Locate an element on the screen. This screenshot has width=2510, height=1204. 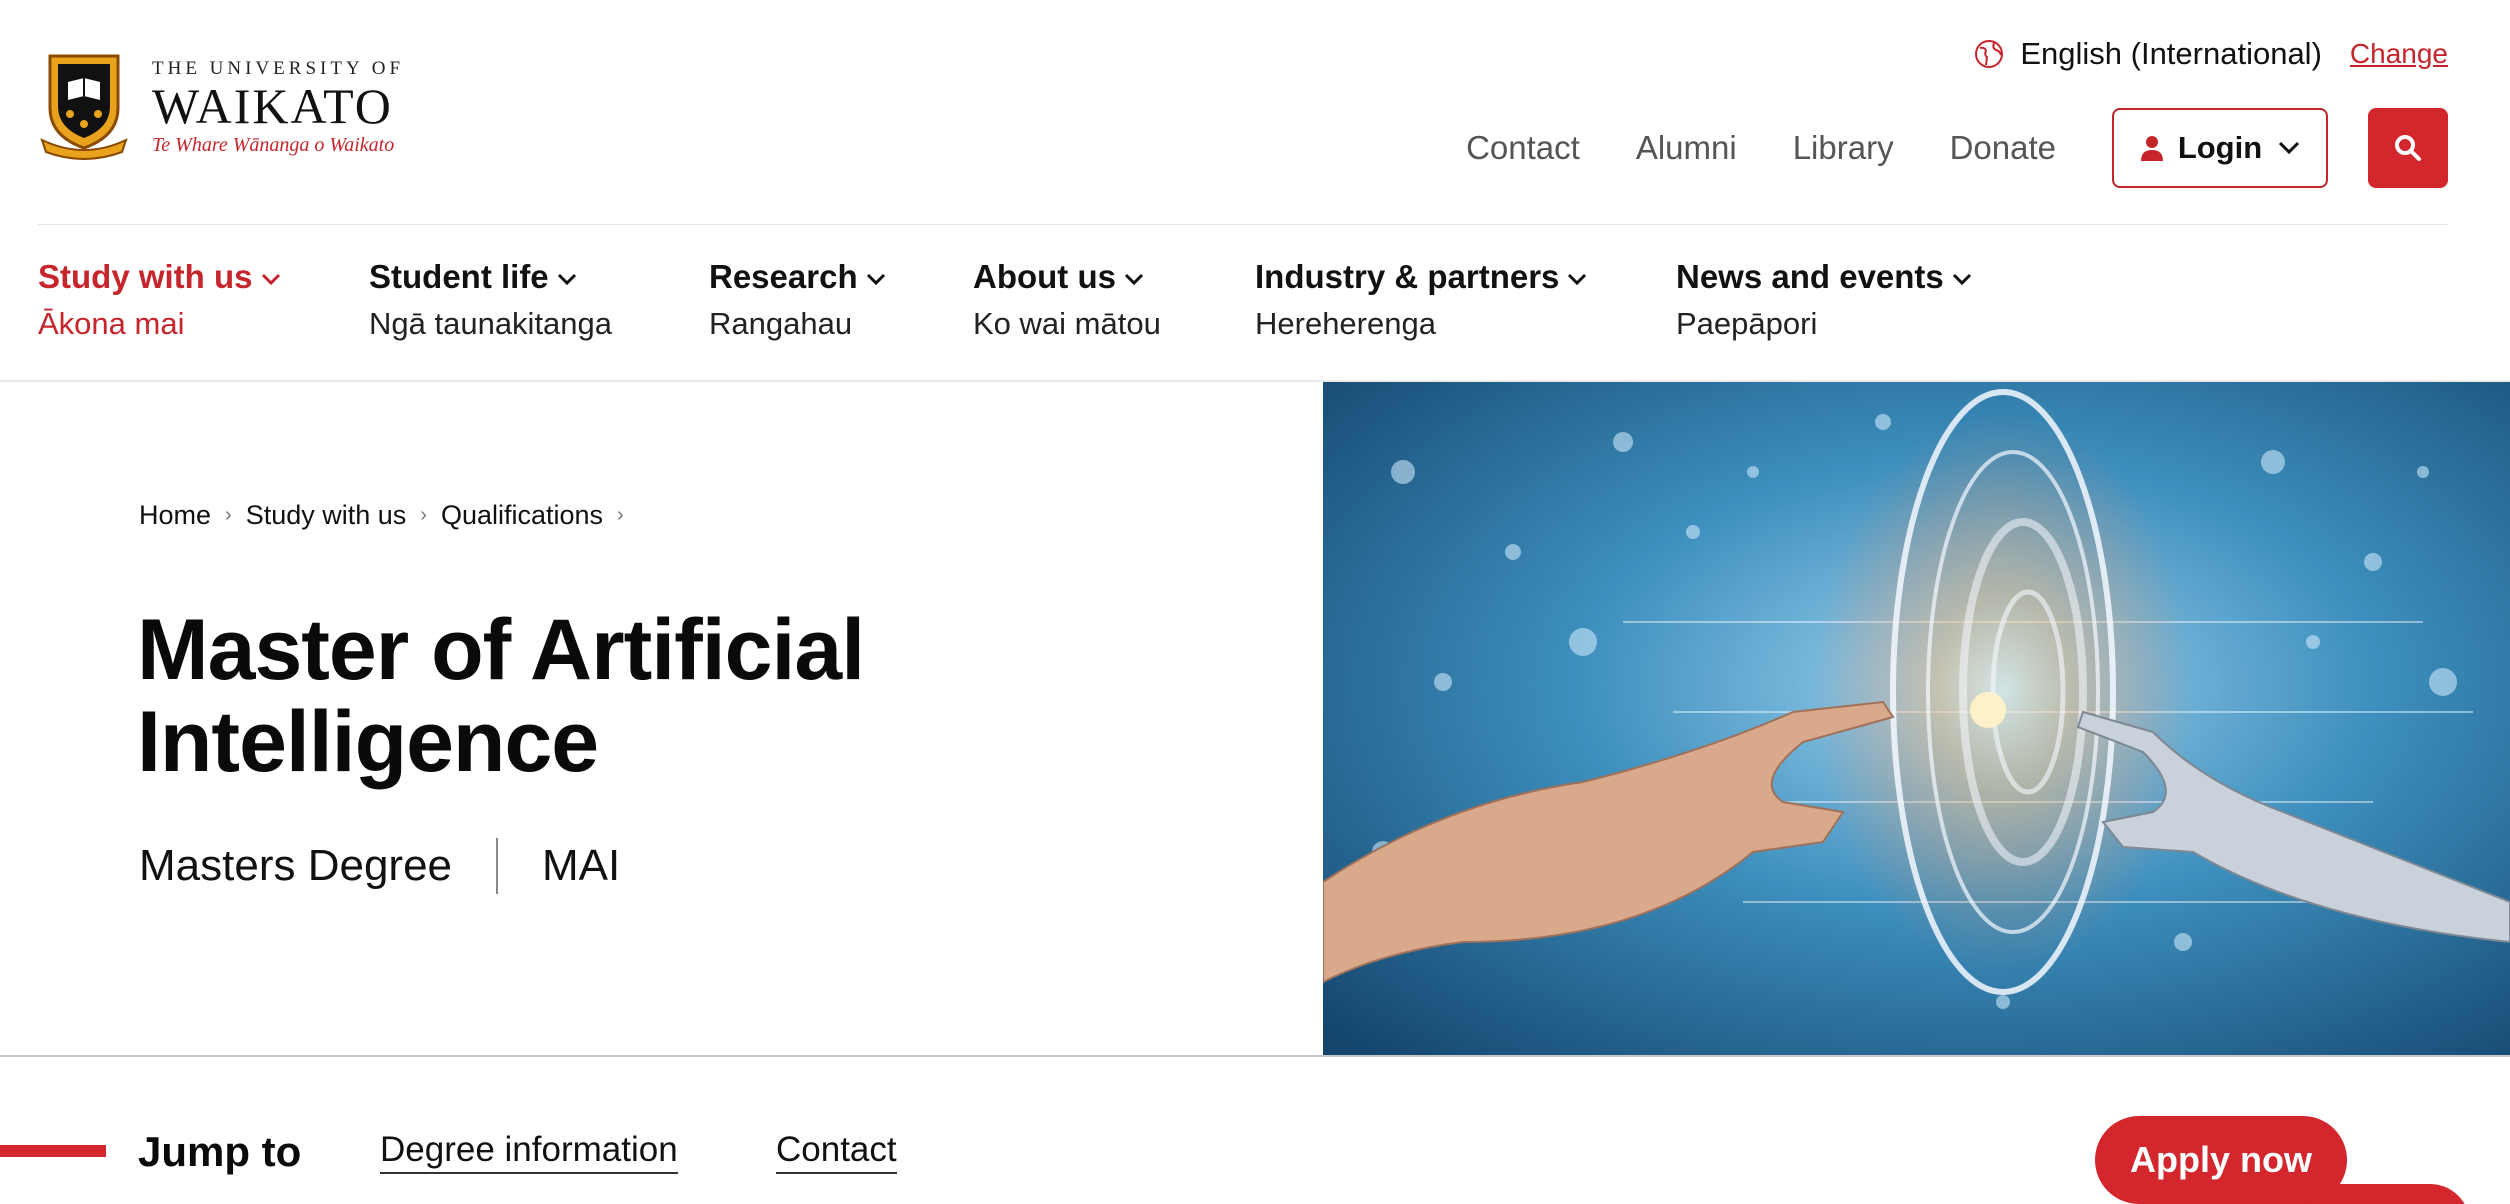
nav-item-title: Student life is located at coordinates (459, 276).